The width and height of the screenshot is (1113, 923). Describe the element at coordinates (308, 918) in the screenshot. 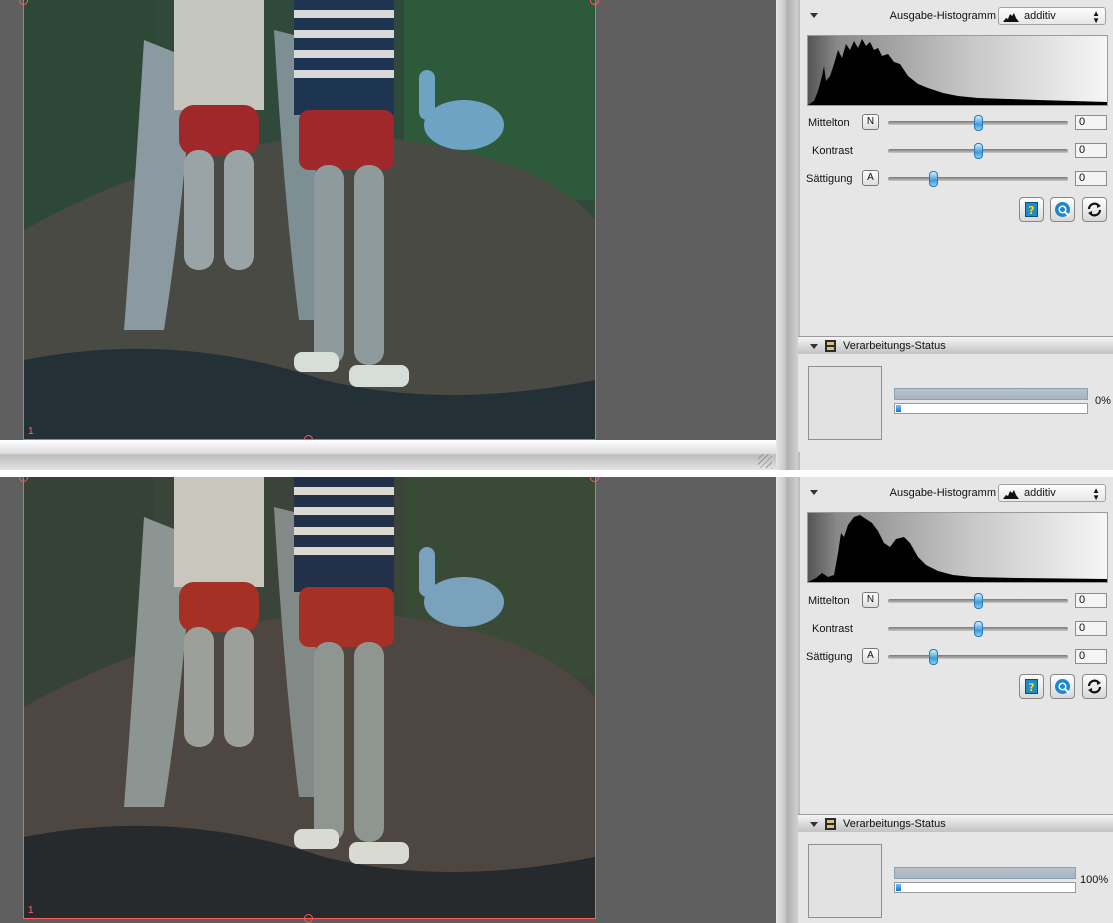

I see `crop-handle-bottom-center` at that location.